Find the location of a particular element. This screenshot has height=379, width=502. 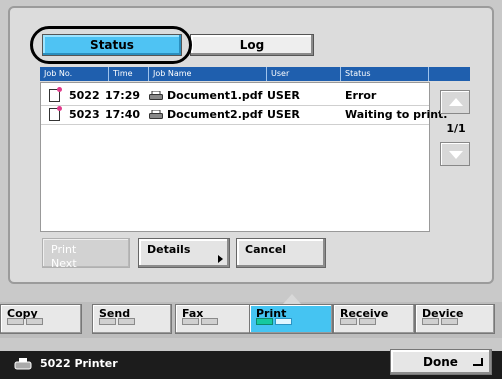

print-next-label-line1: Print is located at coordinates (64, 249).